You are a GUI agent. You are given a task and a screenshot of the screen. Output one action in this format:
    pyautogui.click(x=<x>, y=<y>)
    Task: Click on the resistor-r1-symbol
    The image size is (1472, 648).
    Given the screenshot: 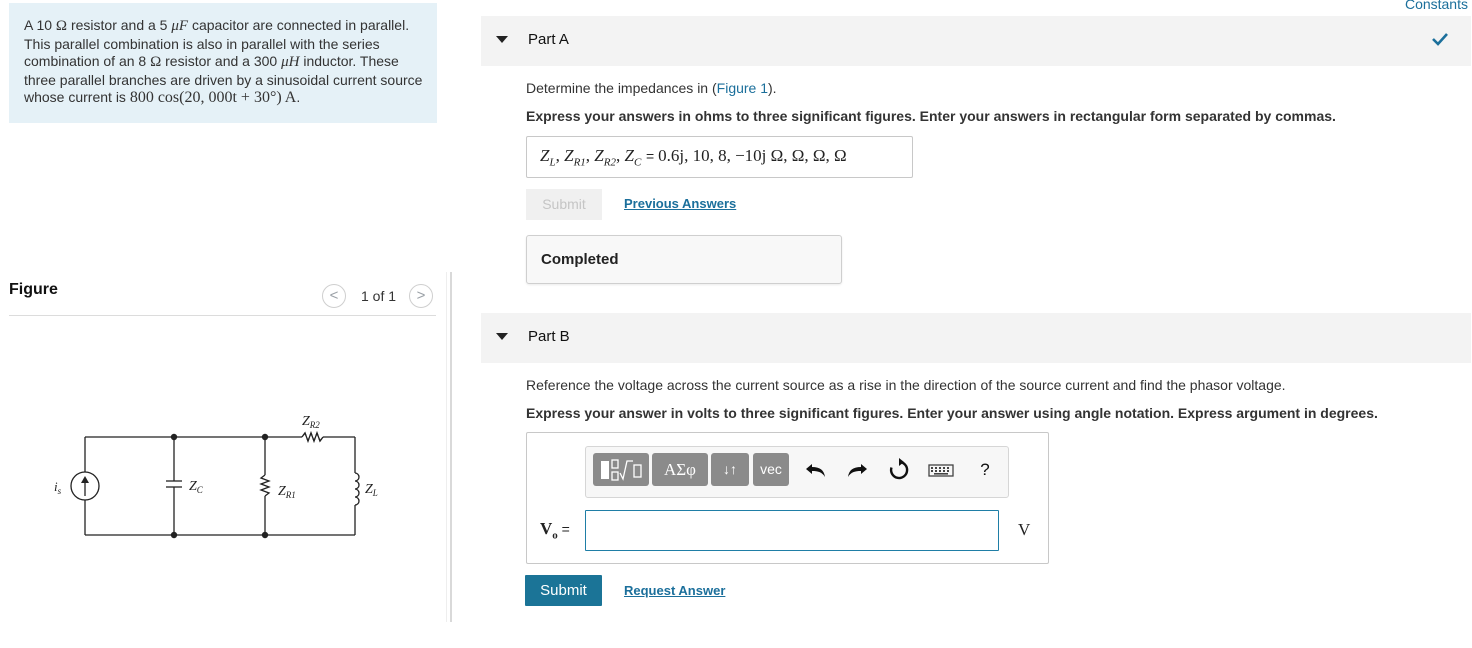 What is the action you would take?
    pyautogui.click(x=265, y=485)
    